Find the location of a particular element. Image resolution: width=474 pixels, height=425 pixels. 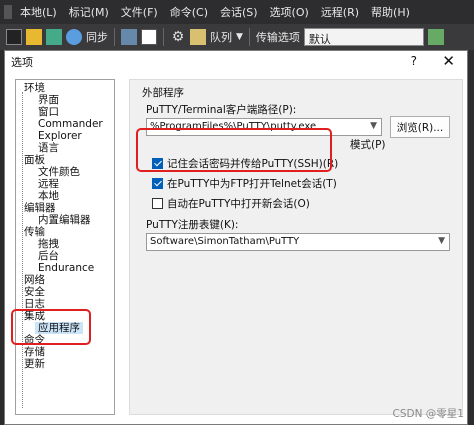

group-title-external-apps: 外部程序 is located at coordinates (163, 93).